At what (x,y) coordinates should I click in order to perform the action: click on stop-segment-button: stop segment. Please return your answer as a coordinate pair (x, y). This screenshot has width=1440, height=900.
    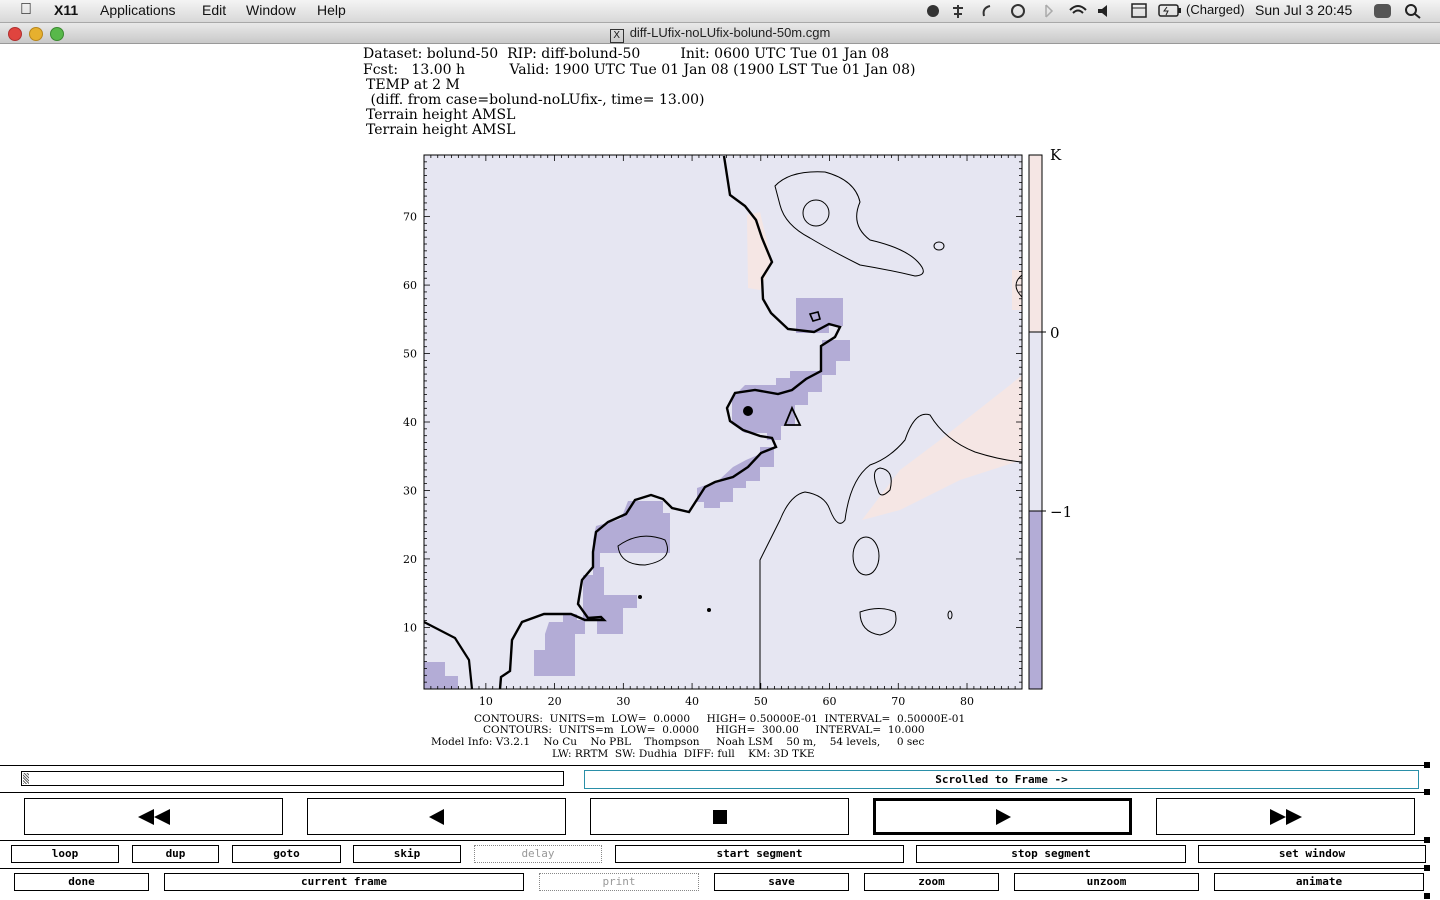
    Looking at the image, I should click on (1051, 854).